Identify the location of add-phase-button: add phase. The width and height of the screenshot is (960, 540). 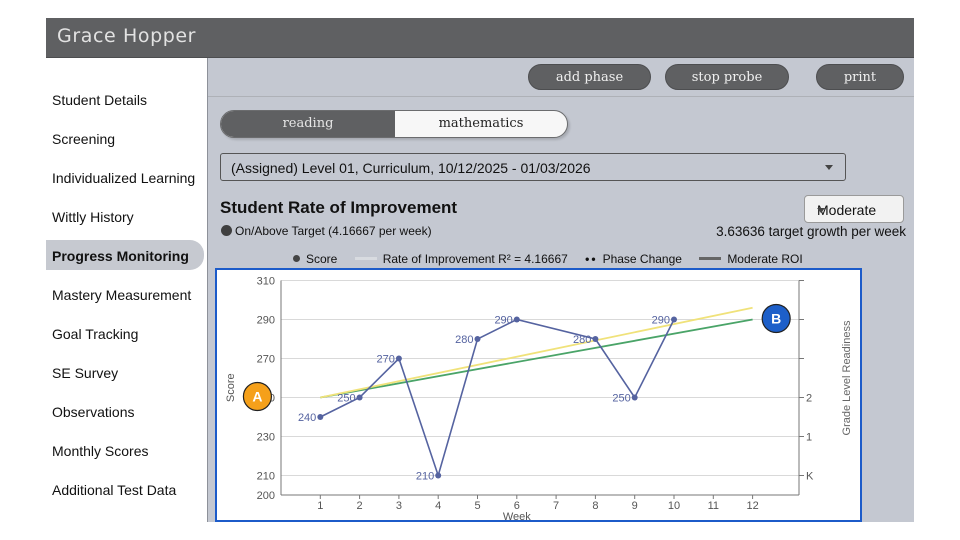
(589, 77).